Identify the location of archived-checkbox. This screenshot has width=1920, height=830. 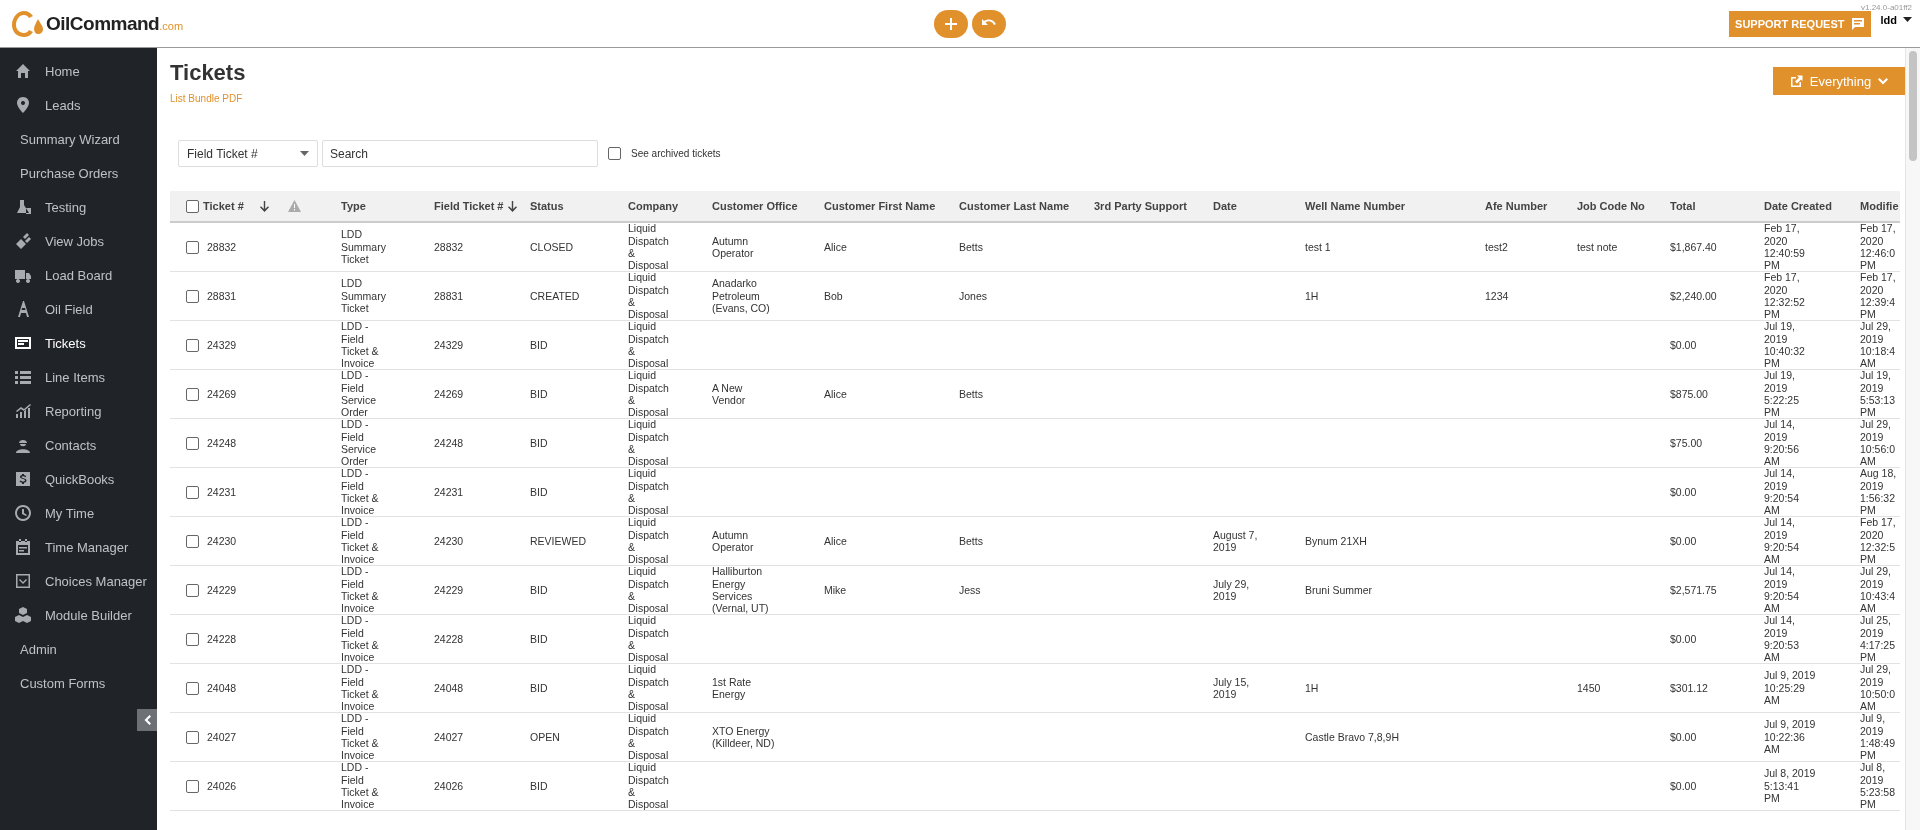
(614, 153).